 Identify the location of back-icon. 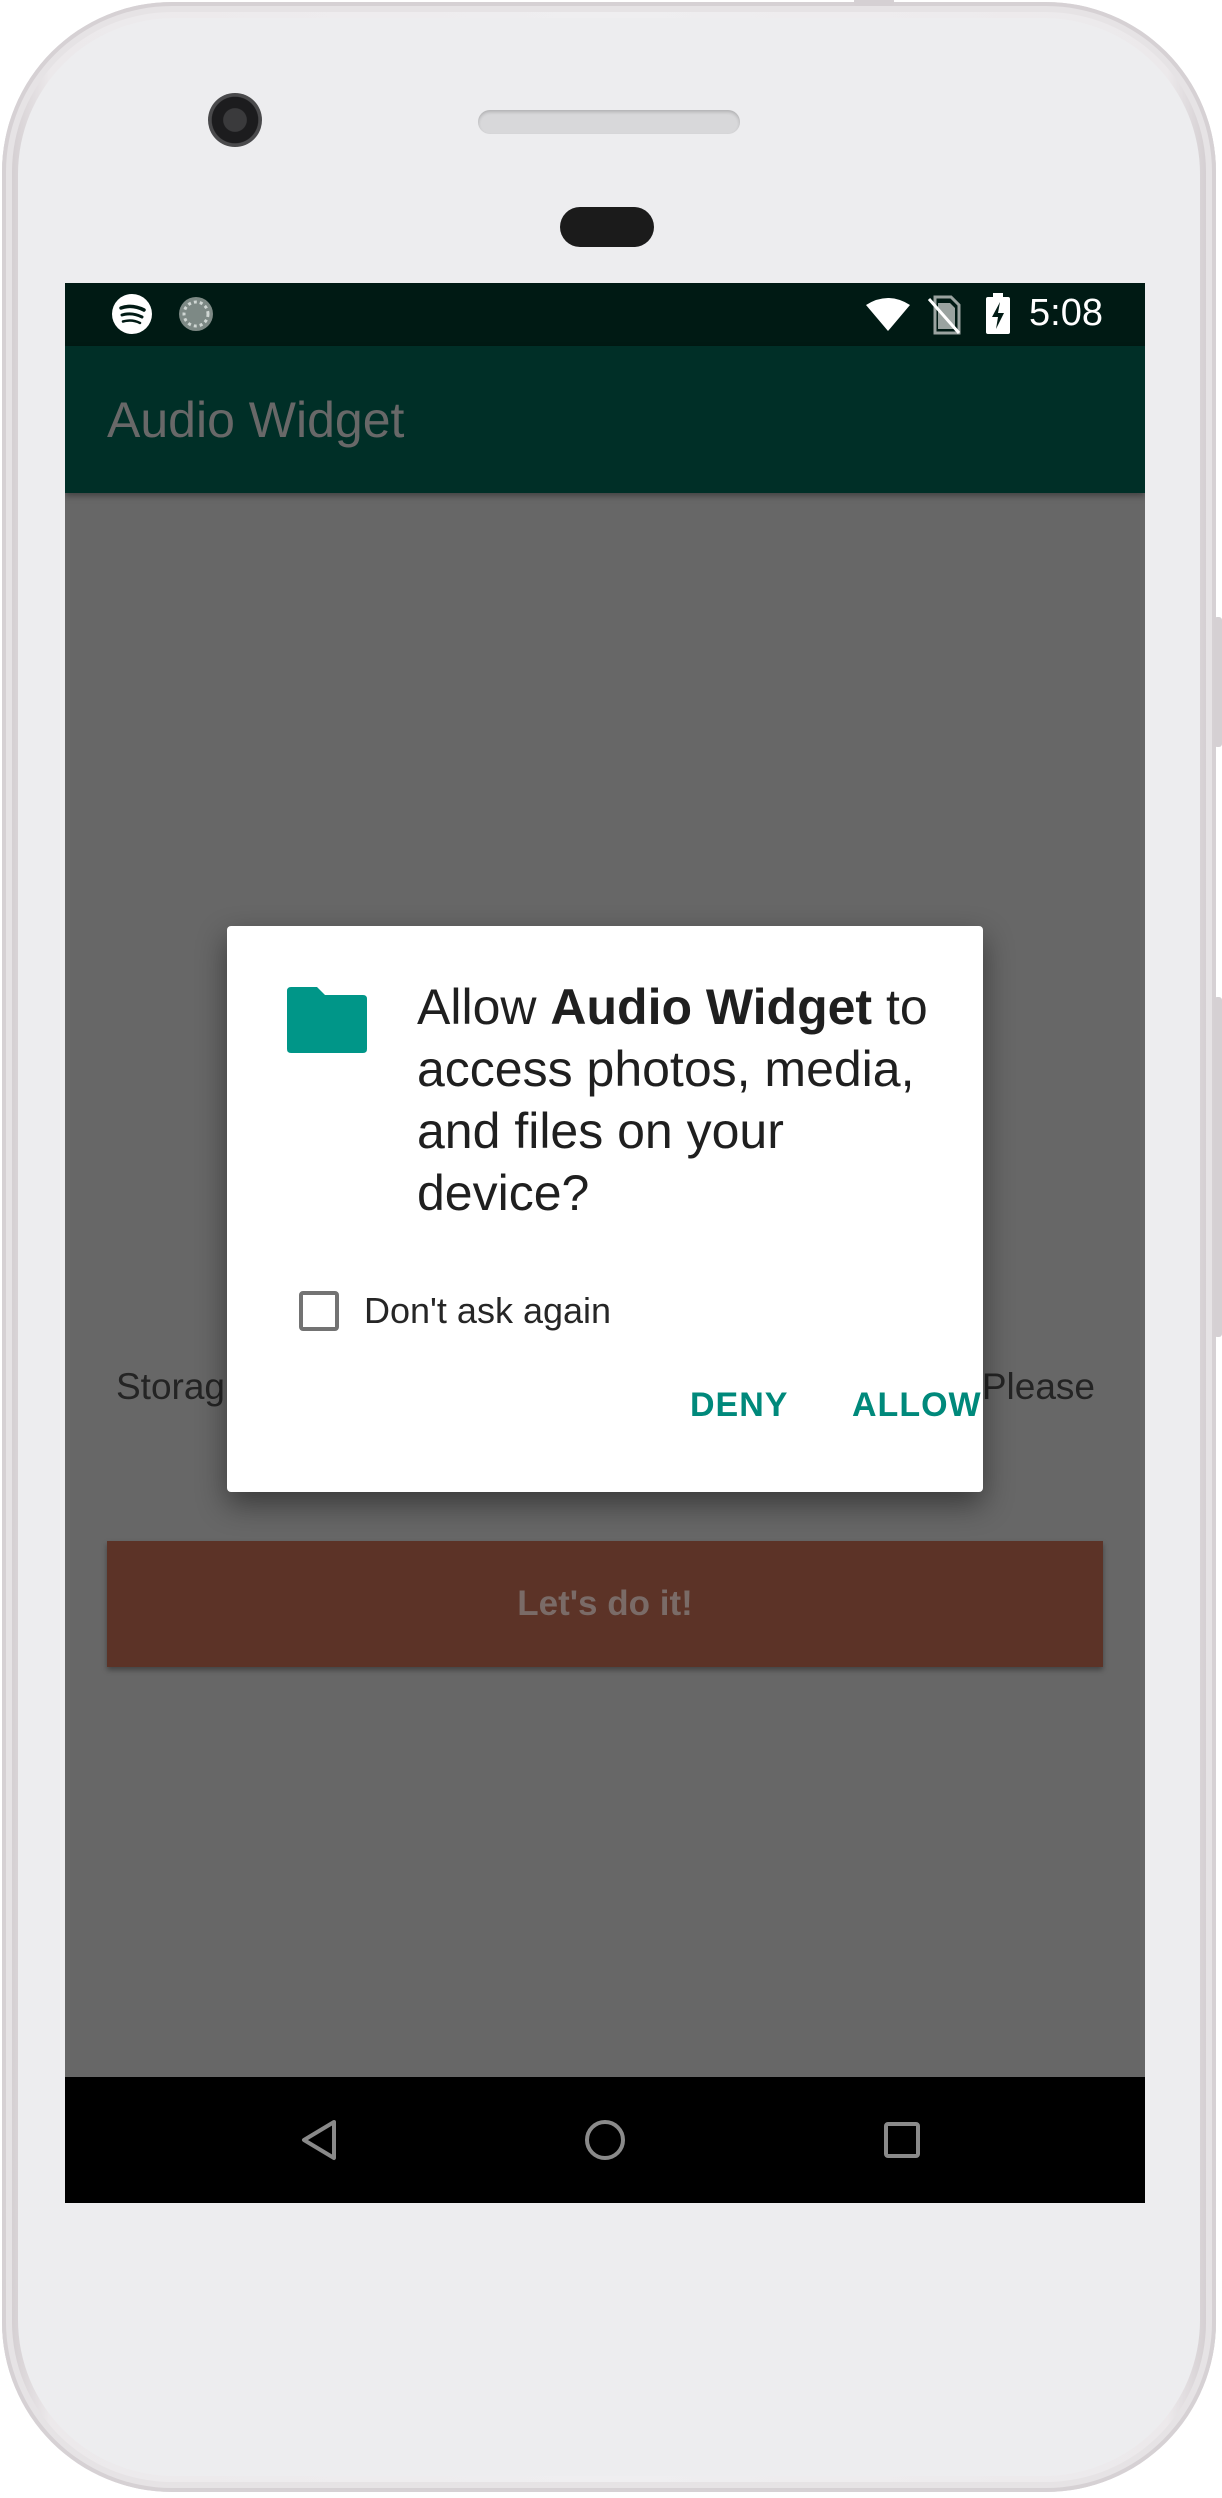
(320, 2140).